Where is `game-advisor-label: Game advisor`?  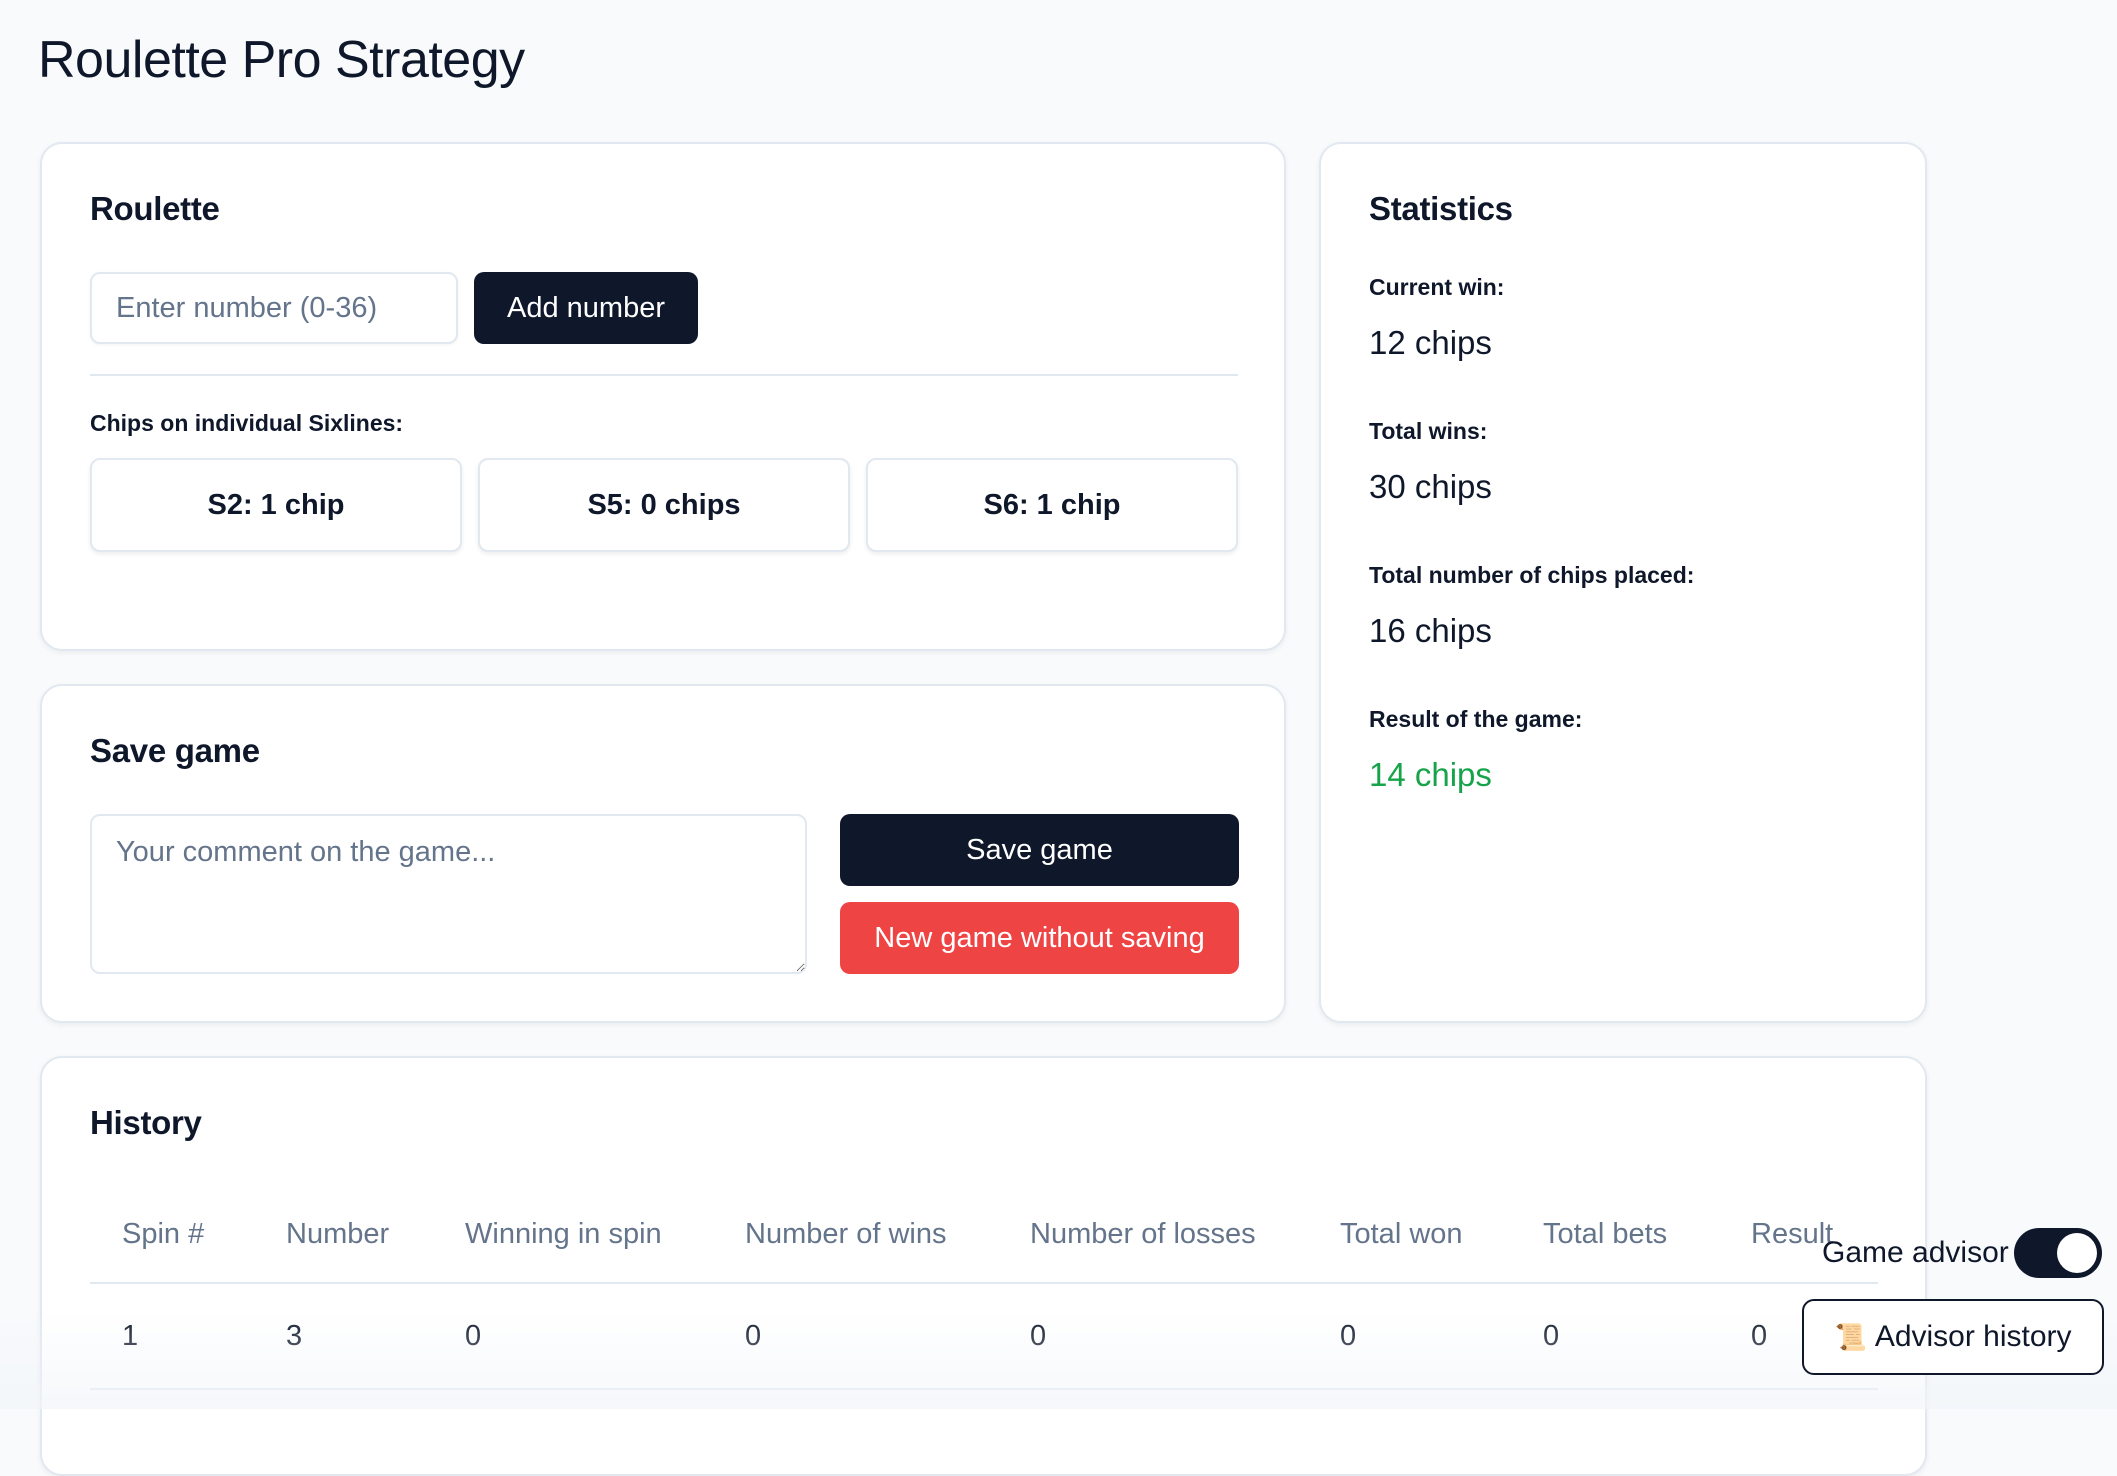
game-advisor-label: Game advisor is located at coordinates (1915, 1252).